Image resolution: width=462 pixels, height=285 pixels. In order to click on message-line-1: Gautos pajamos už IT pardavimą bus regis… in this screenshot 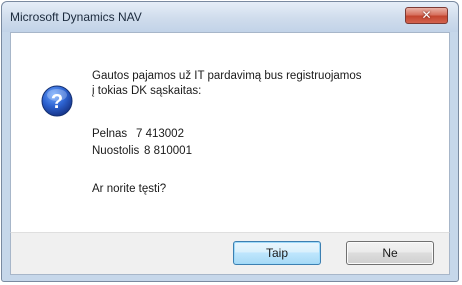, I will do `click(227, 76)`.